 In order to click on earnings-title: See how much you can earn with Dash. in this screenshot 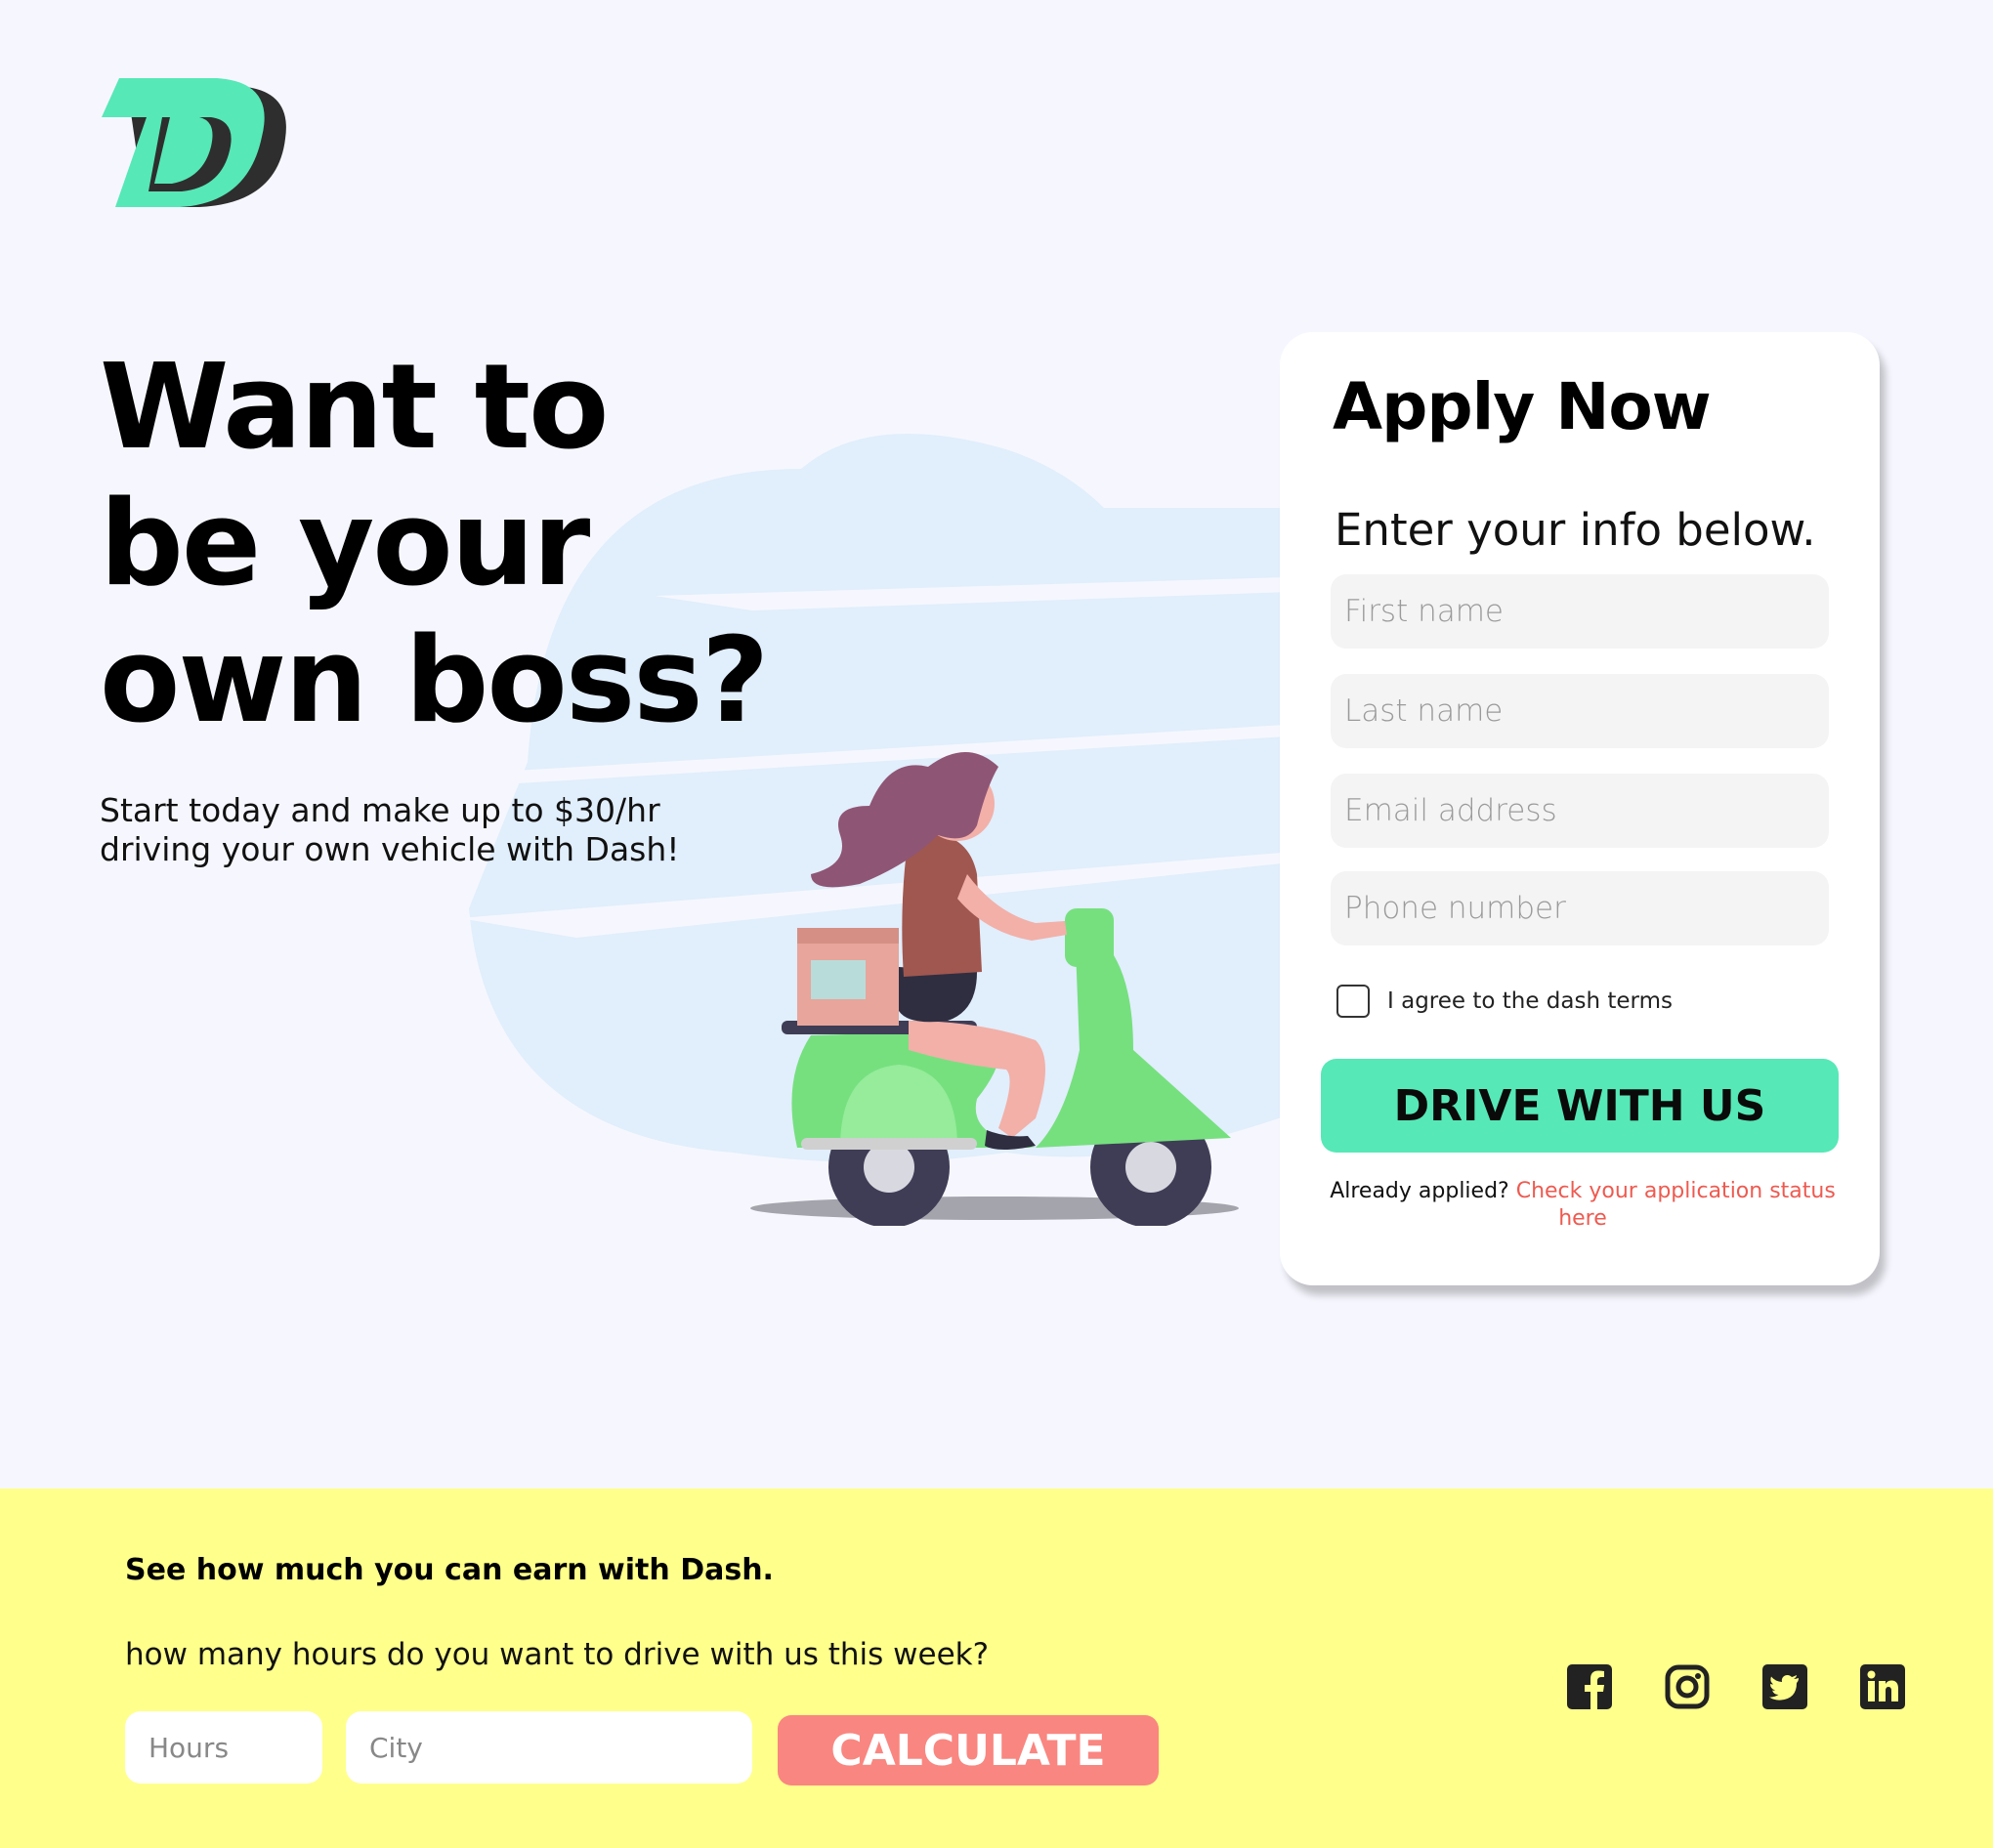, I will do `click(449, 1570)`.